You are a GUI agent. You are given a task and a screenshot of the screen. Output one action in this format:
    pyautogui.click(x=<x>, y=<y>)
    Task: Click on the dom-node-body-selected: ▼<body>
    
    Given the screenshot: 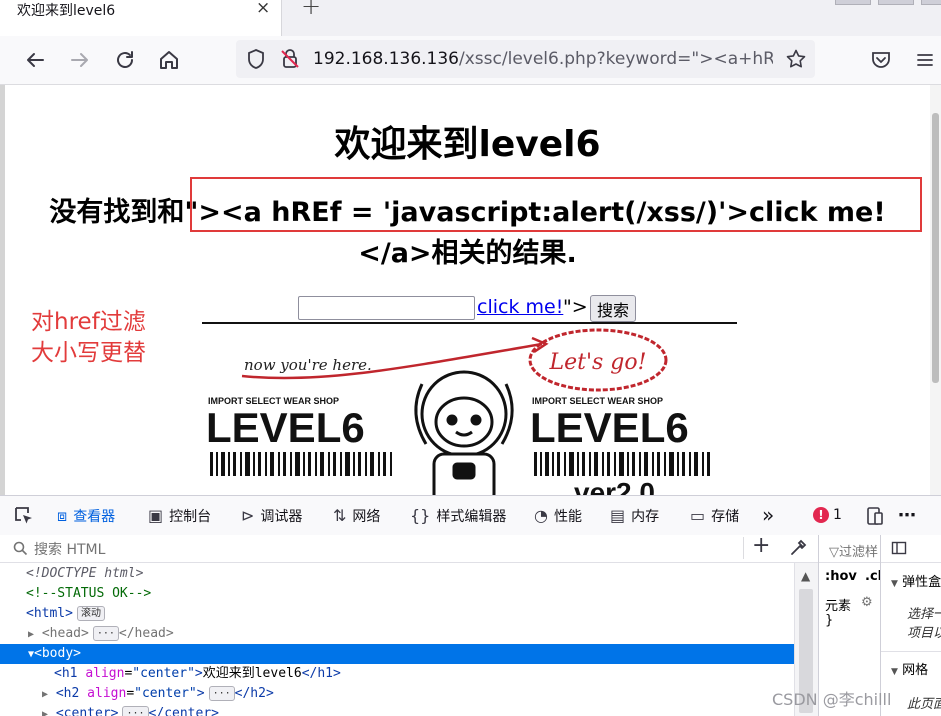 What is the action you would take?
    pyautogui.click(x=397, y=654)
    